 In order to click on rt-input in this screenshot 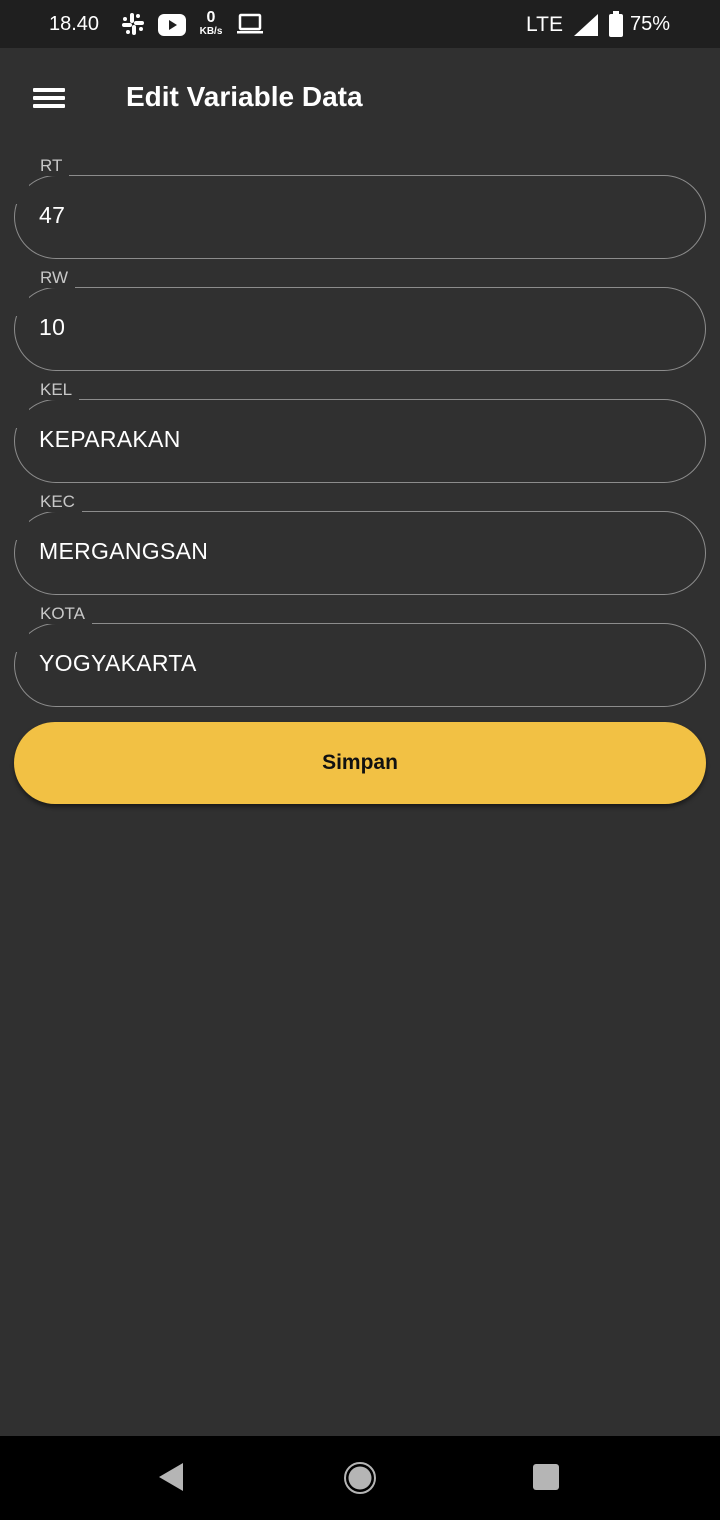, I will do `click(359, 215)`.